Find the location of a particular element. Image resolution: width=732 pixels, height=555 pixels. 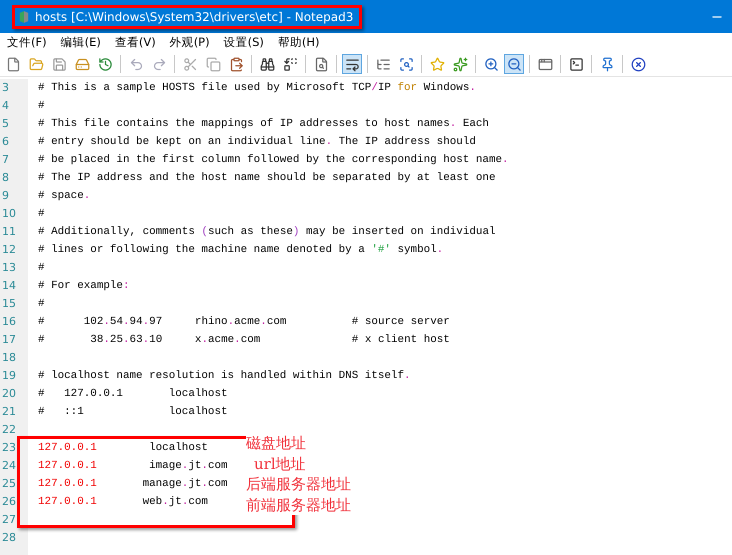

document-search-icon is located at coordinates (321, 64).